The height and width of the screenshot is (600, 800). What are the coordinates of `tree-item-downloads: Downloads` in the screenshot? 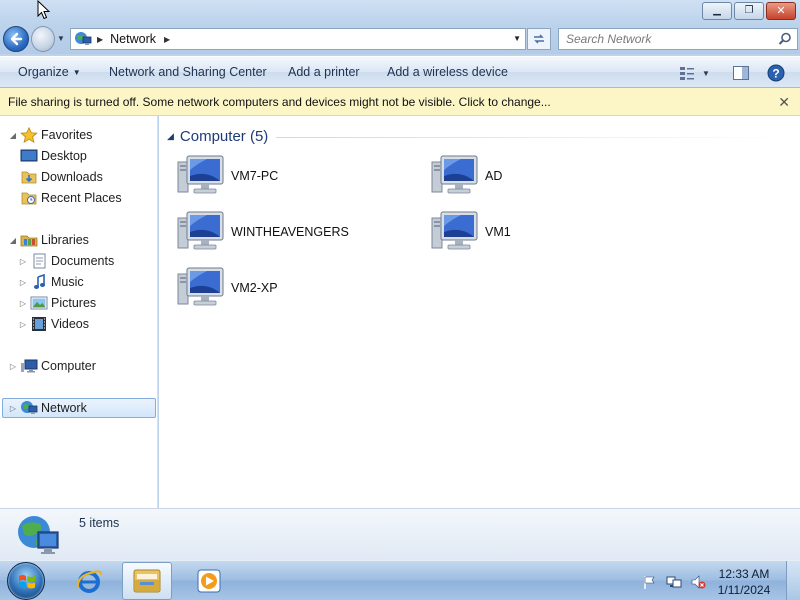 It's located at (60, 177).